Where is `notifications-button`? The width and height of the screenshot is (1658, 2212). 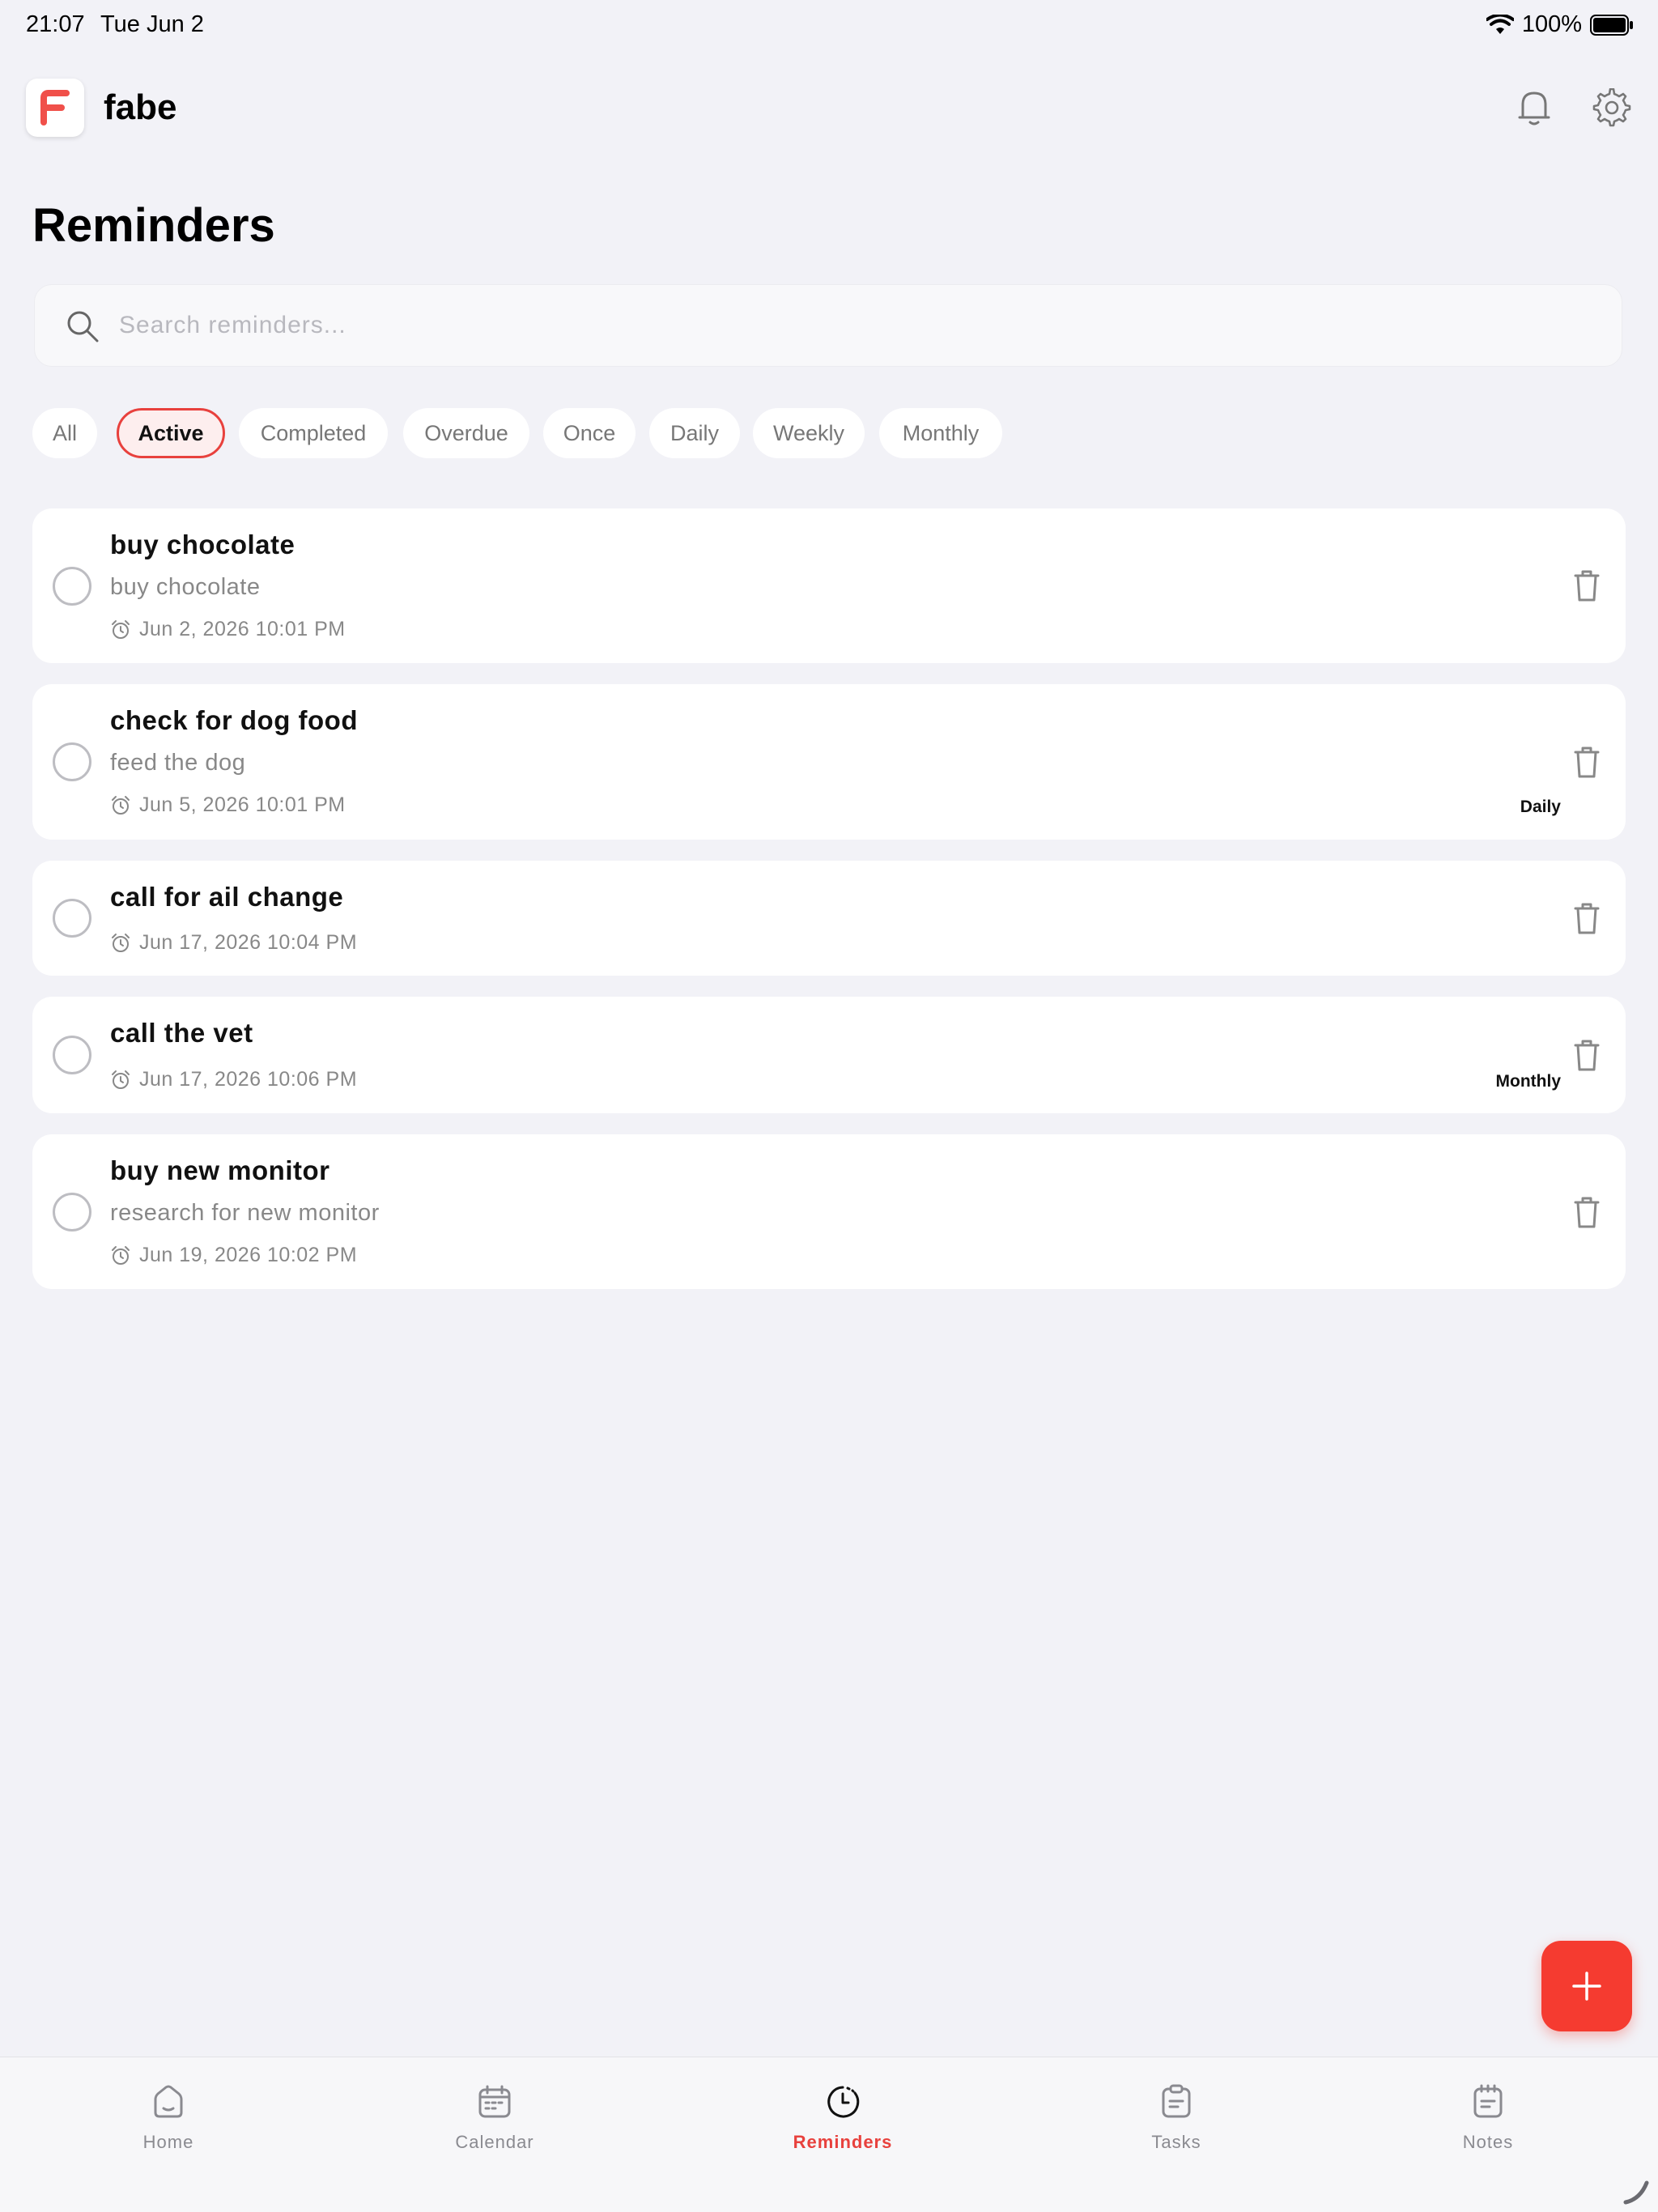
notifications-button is located at coordinates (1534, 108).